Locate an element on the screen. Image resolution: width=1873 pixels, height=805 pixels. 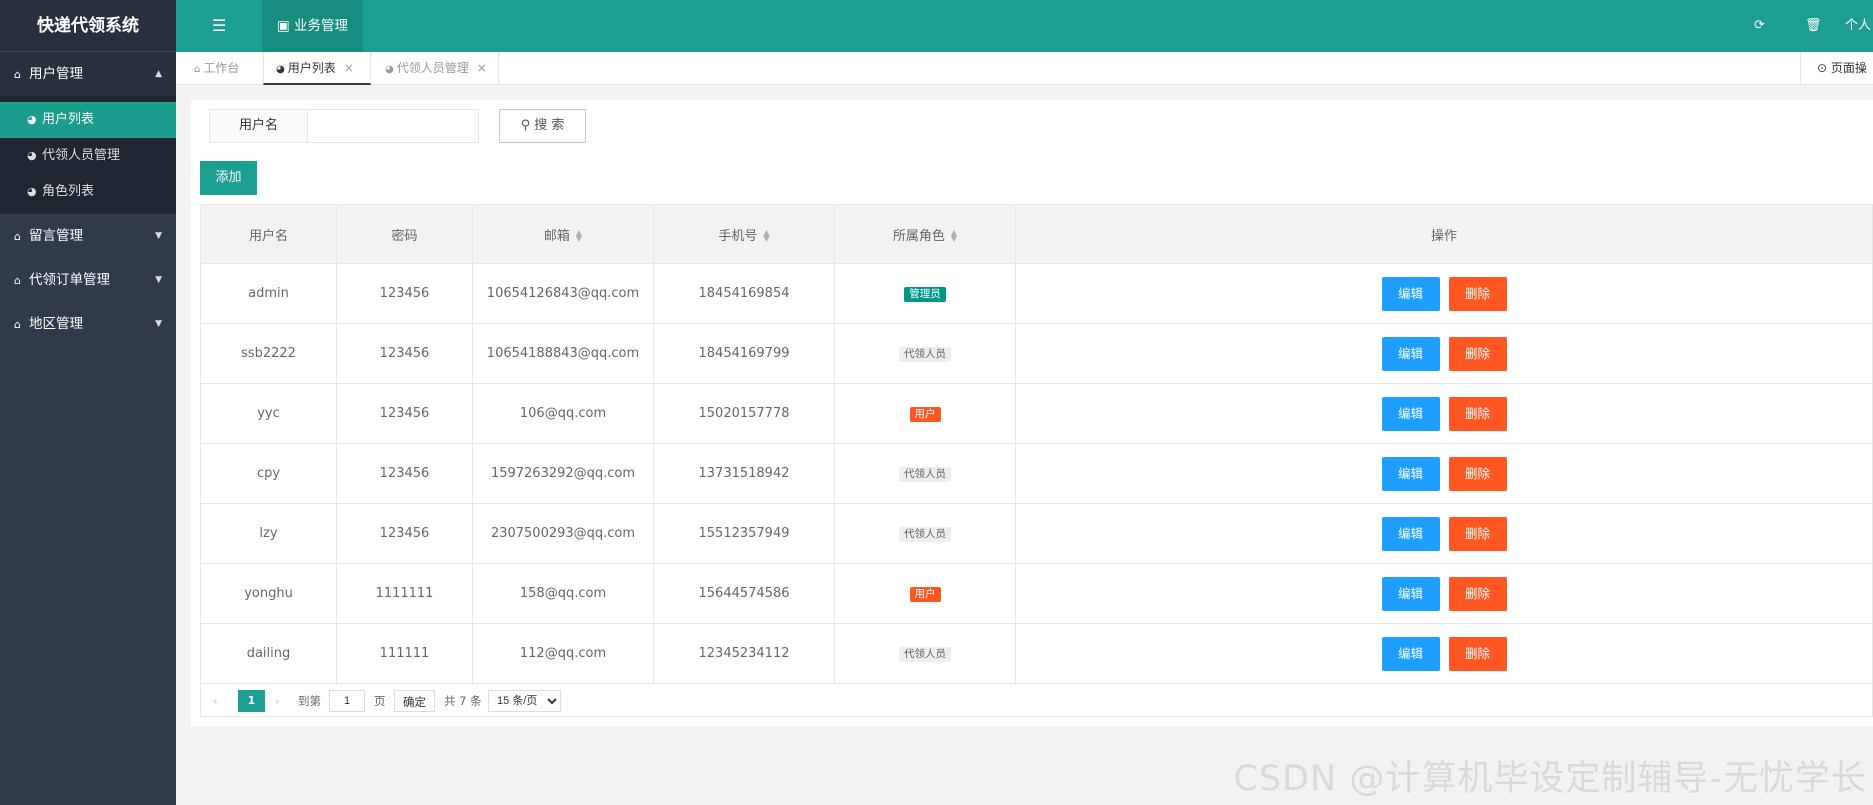
sidebar-group-messages: ⌂ 留言管理 ▼ is located at coordinates (88, 236).